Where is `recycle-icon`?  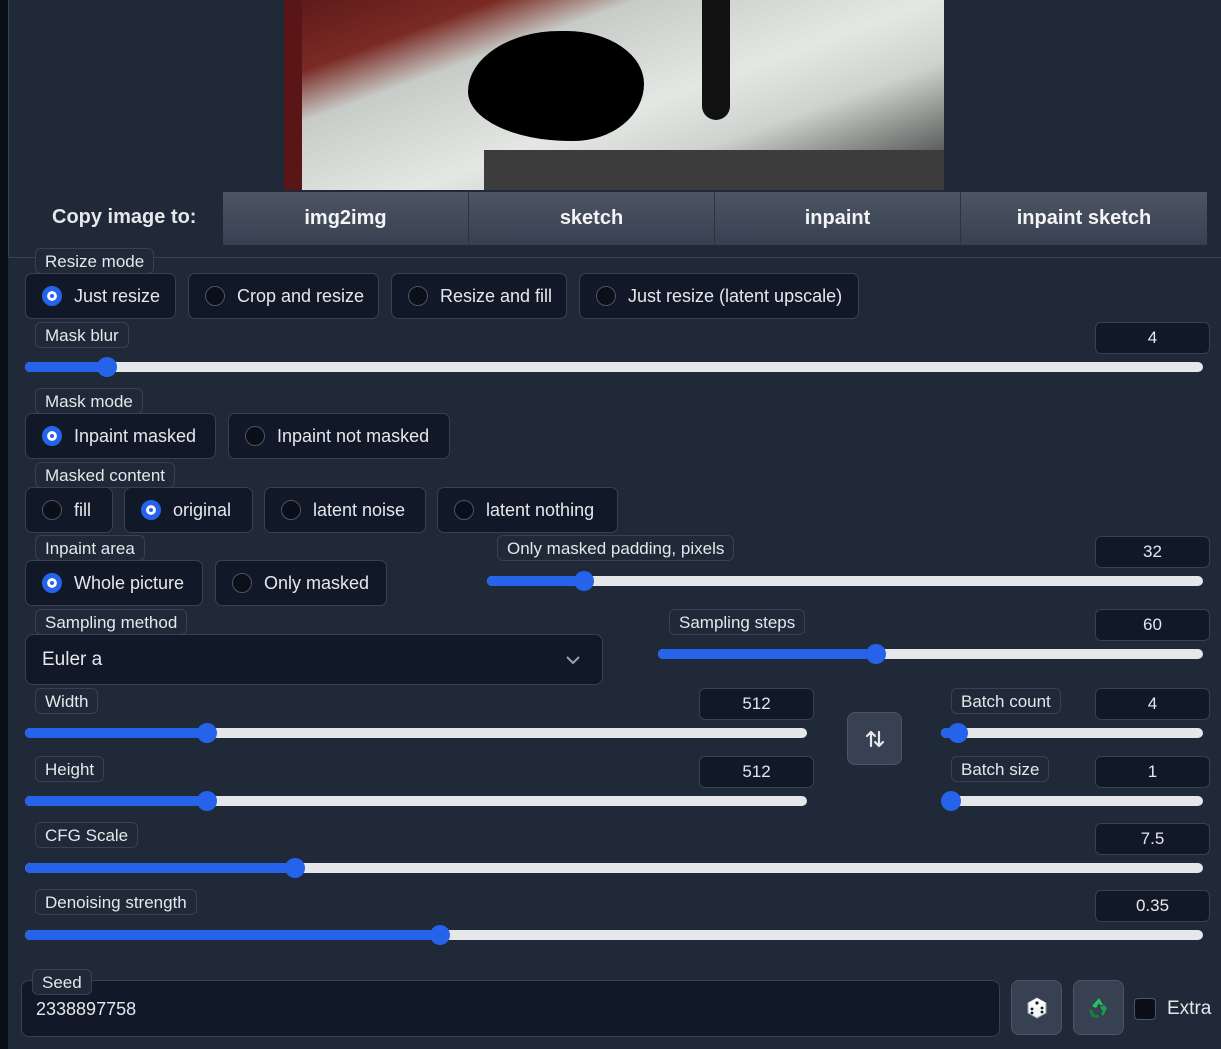
recycle-icon is located at coordinates (1097, 1007).